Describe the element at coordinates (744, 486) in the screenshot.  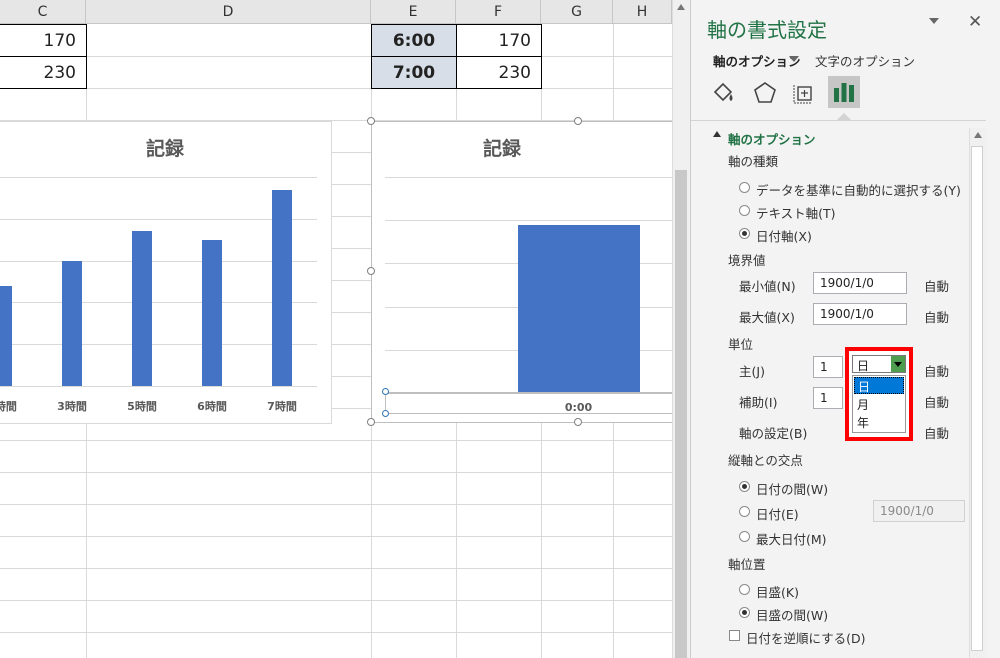
I see `radio-between-dates` at that location.